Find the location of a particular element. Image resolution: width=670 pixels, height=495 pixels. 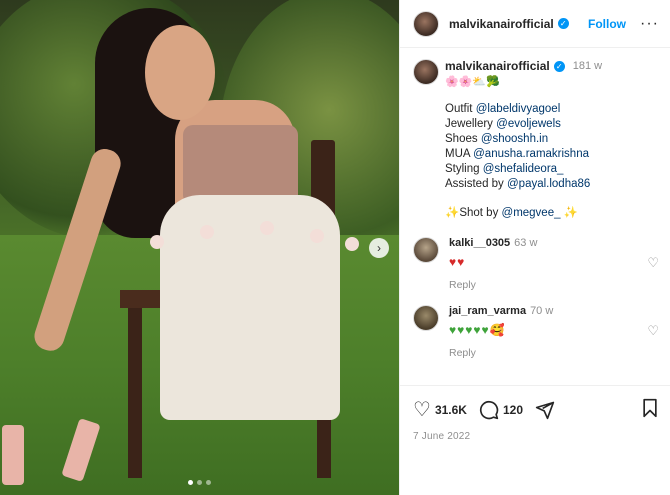

like-button: ♡ 31.6K is located at coordinates (440, 410).